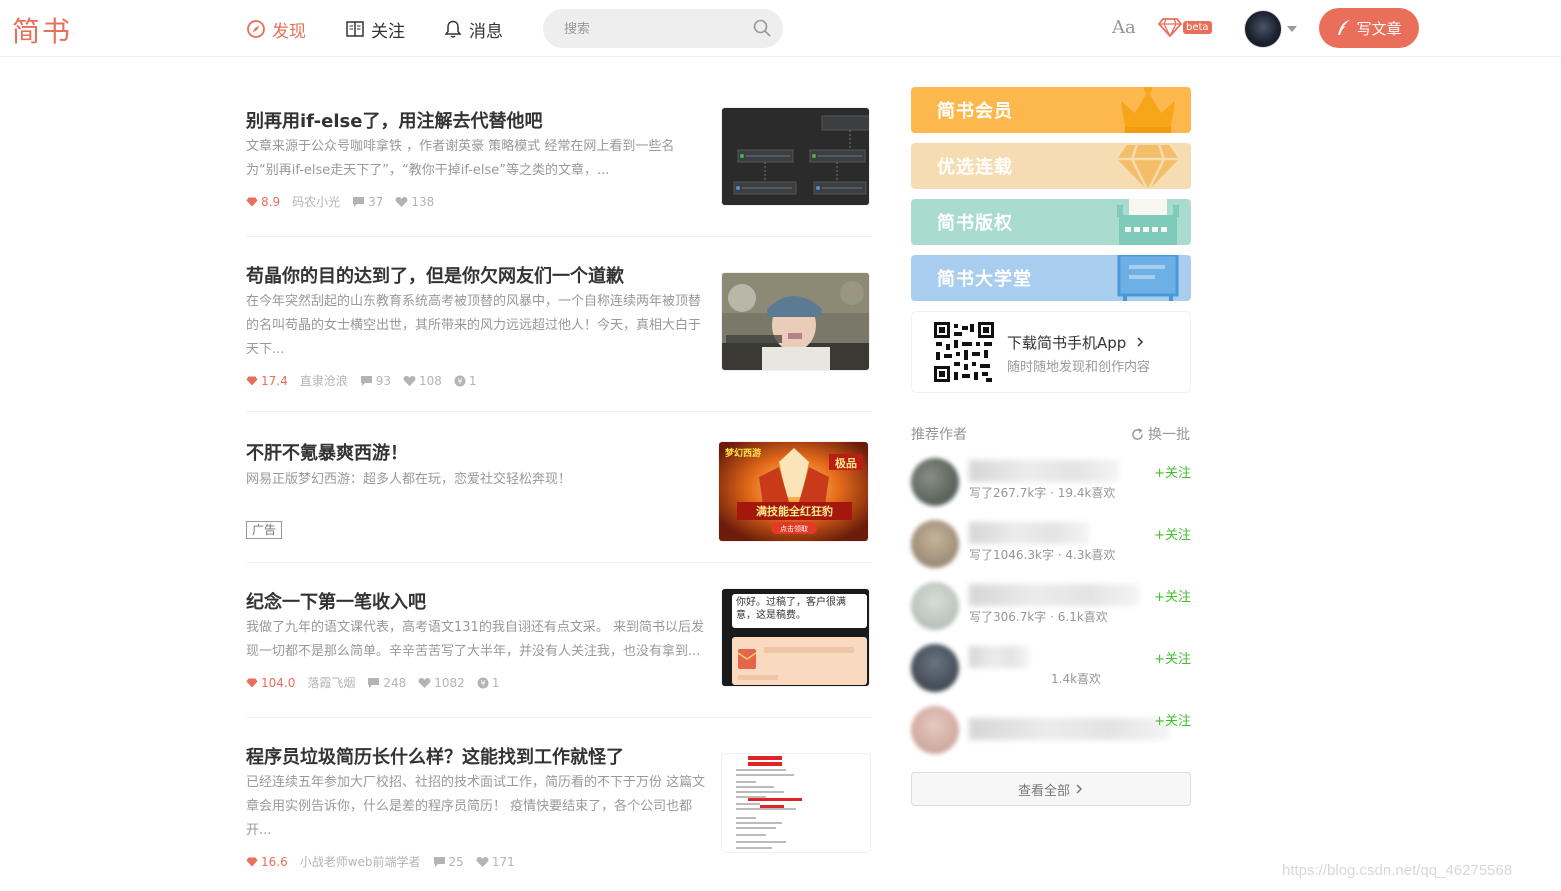  What do you see at coordinates (846, 463) in the screenshot?
I see `svg-text: 极品` at bounding box center [846, 463].